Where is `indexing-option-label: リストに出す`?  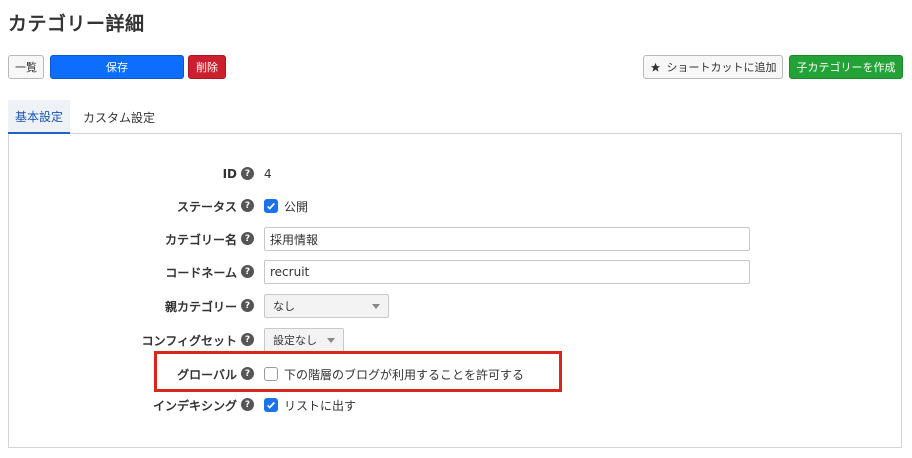 indexing-option-label: リストに出す is located at coordinates (320, 405).